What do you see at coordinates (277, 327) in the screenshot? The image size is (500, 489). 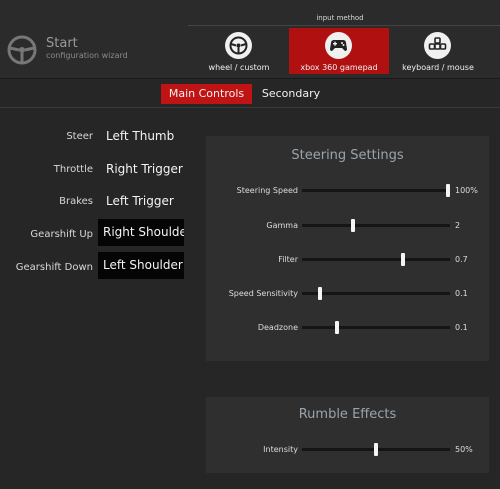 I see `slider-label-deadzone: Deadzone` at bounding box center [277, 327].